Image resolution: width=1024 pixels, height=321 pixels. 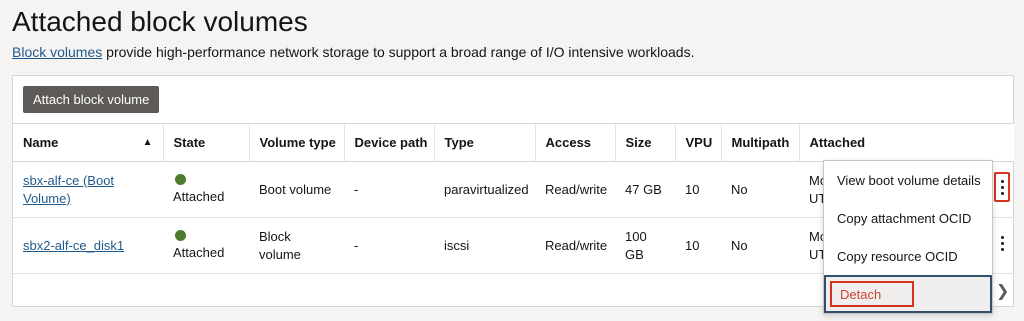 What do you see at coordinates (73, 245) in the screenshot?
I see `volume-name-link: sbx2-alf-ce_disk1` at bounding box center [73, 245].